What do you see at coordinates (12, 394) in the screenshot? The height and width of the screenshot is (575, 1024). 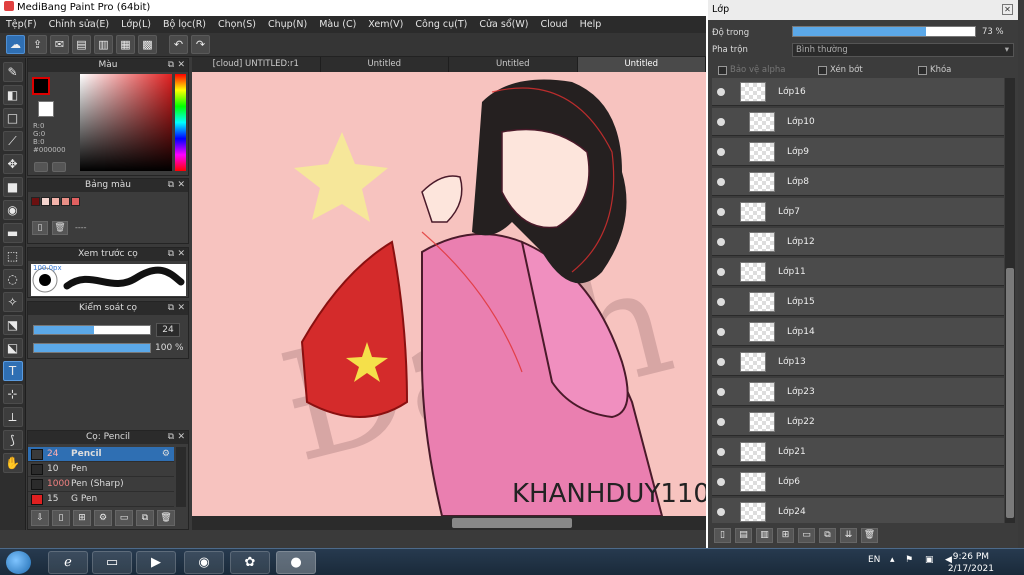 I see `operation-tool-icon: ⊹` at bounding box center [12, 394].